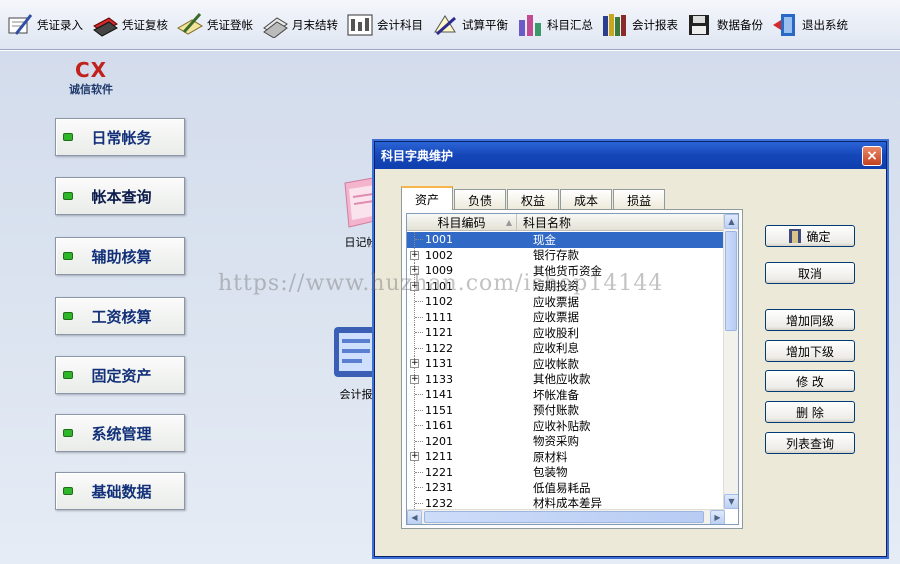 Image resolution: width=900 pixels, height=564 pixels. I want to click on horizontal-scroll-thumb, so click(564, 517).